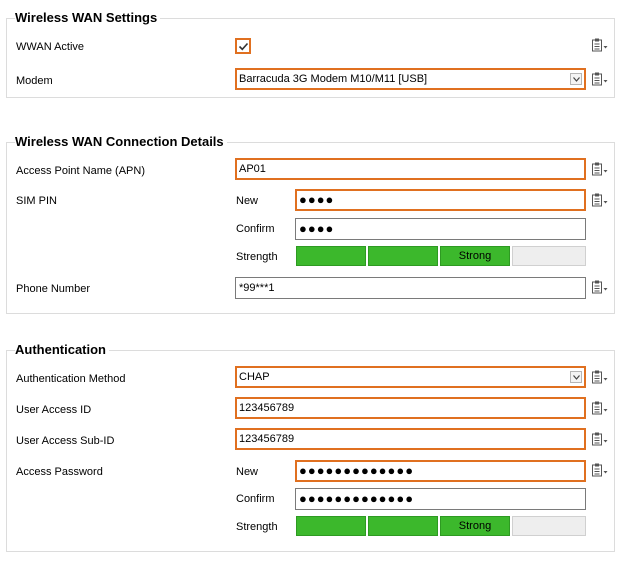  I want to click on sim-pin-strength-label: Strength, so click(257, 257).